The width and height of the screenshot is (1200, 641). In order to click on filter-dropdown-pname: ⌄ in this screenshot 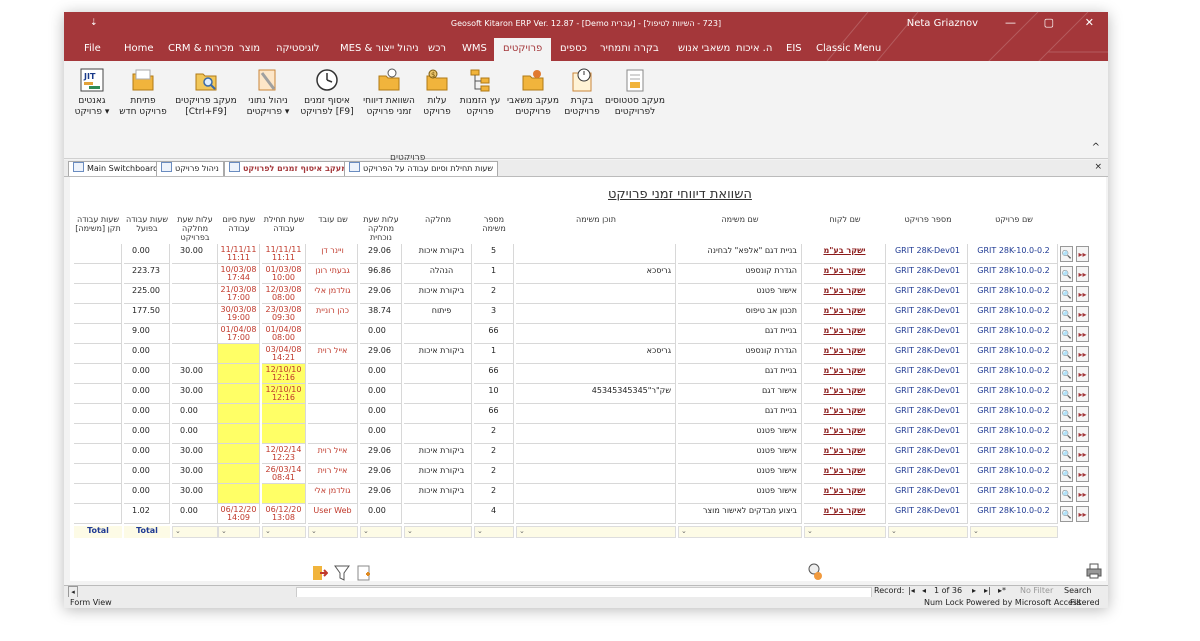, I will do `click(1014, 532)`.